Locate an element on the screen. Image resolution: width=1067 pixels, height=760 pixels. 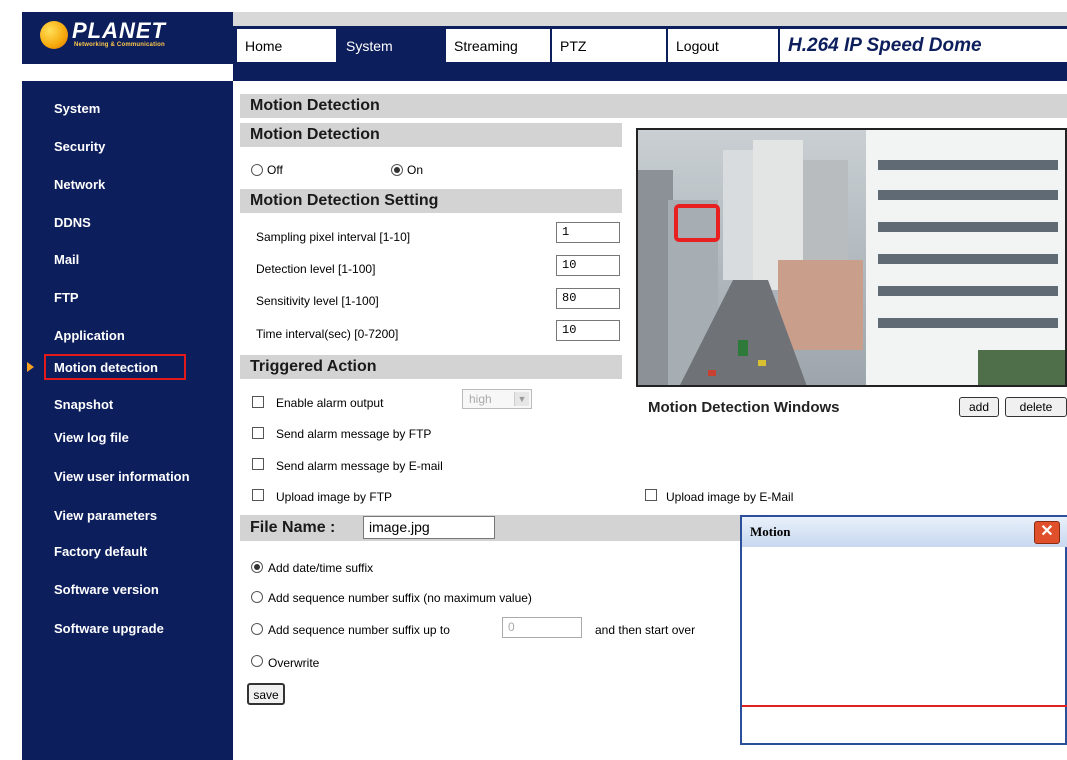
time-interval-input: 10 is located at coordinates (588, 330).